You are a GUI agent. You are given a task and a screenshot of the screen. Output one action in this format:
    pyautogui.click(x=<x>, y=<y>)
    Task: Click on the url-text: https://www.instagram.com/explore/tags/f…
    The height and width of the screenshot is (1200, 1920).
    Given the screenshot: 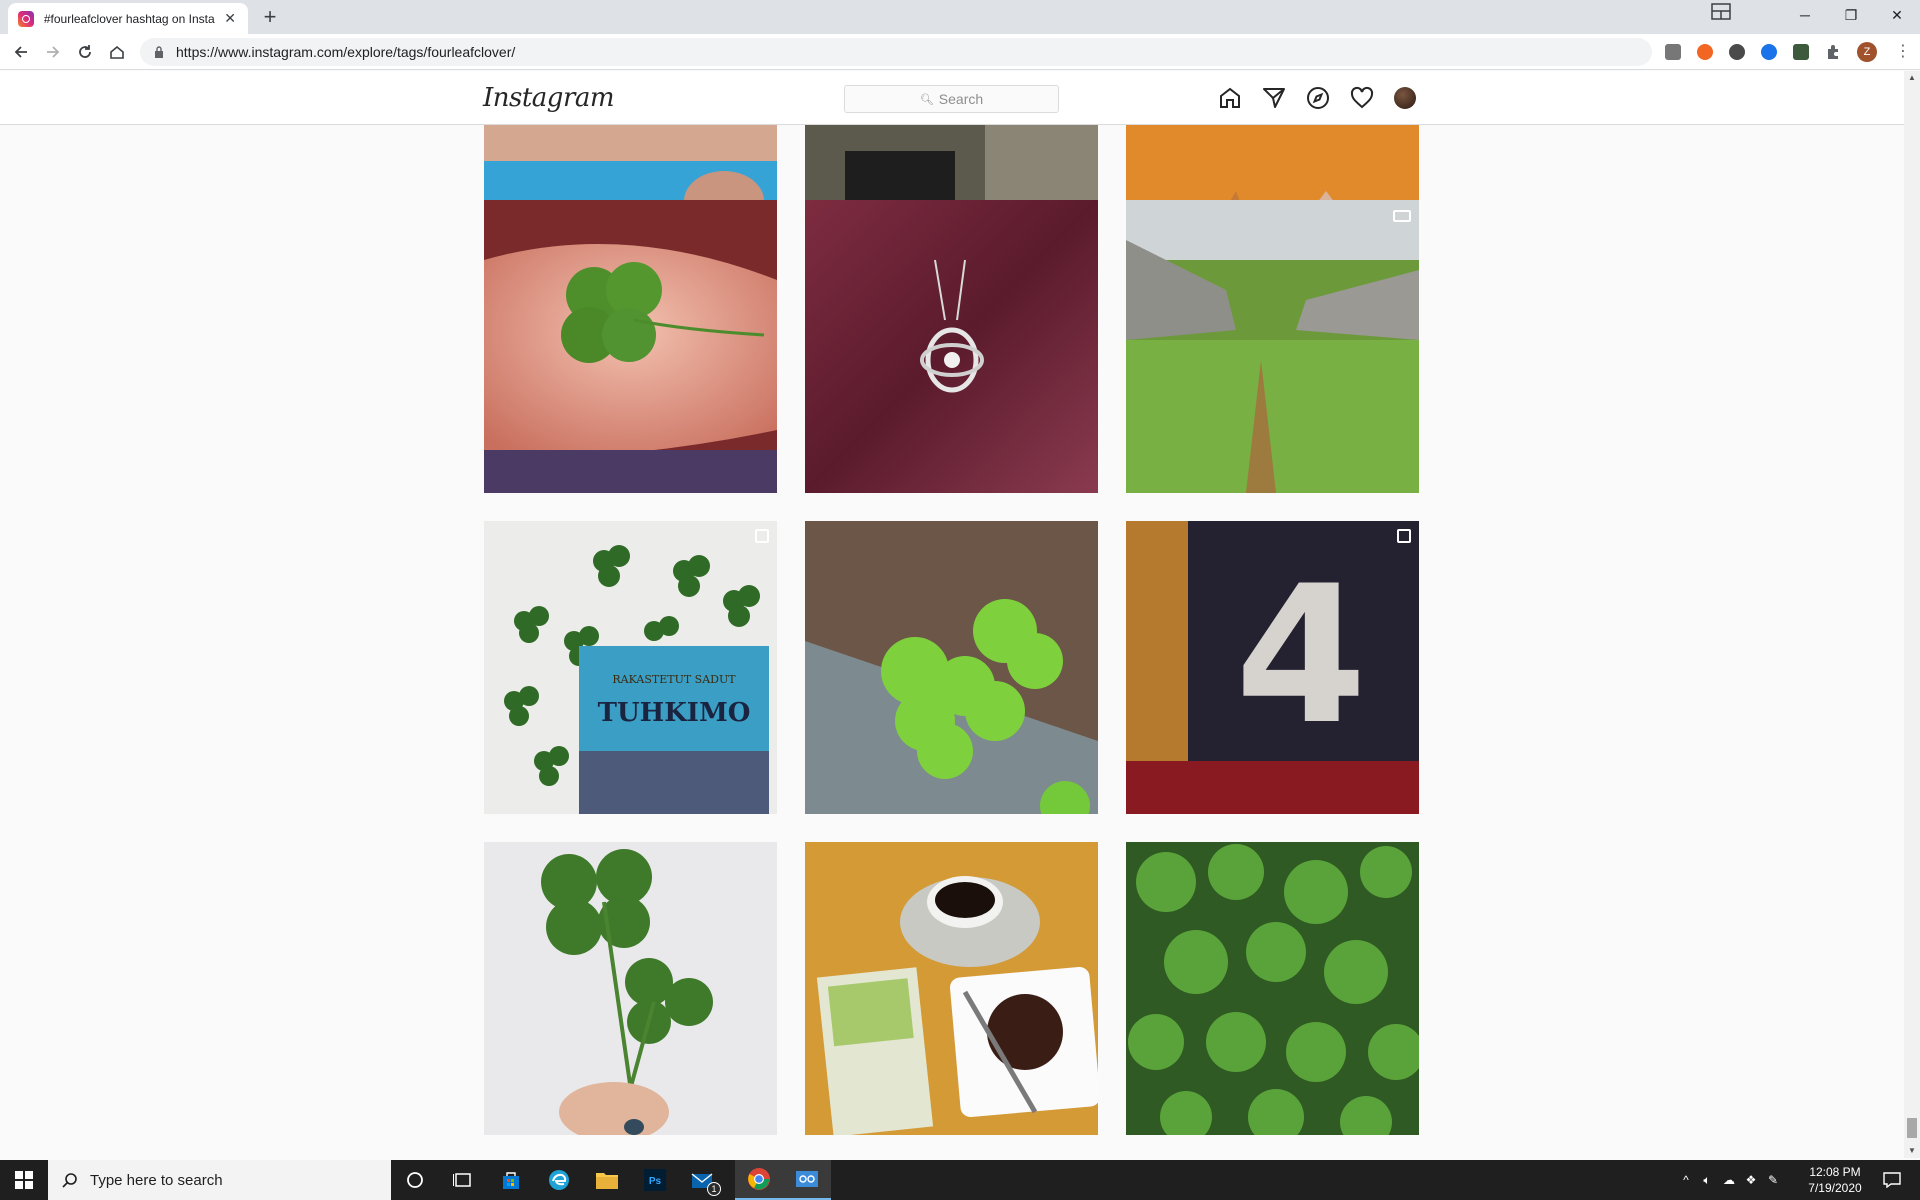 What is the action you would take?
    pyautogui.click(x=346, y=52)
    